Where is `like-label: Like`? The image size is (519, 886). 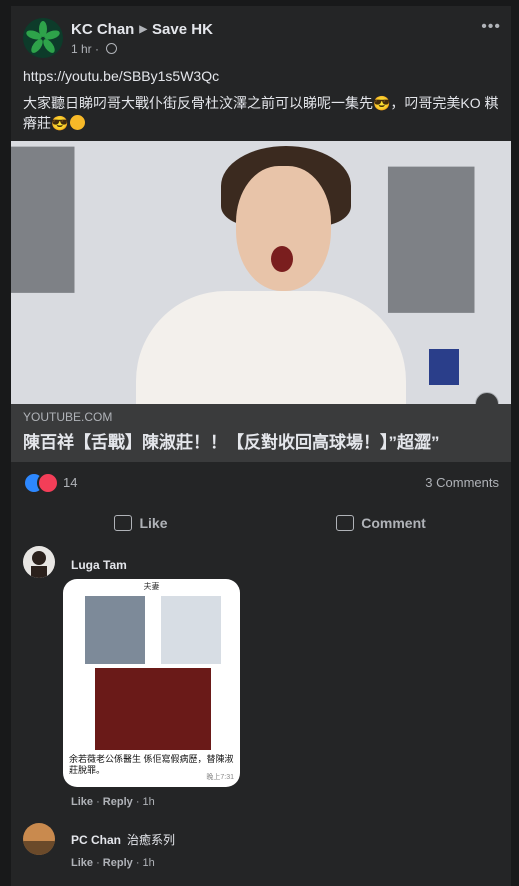 like-label: Like is located at coordinates (153, 523).